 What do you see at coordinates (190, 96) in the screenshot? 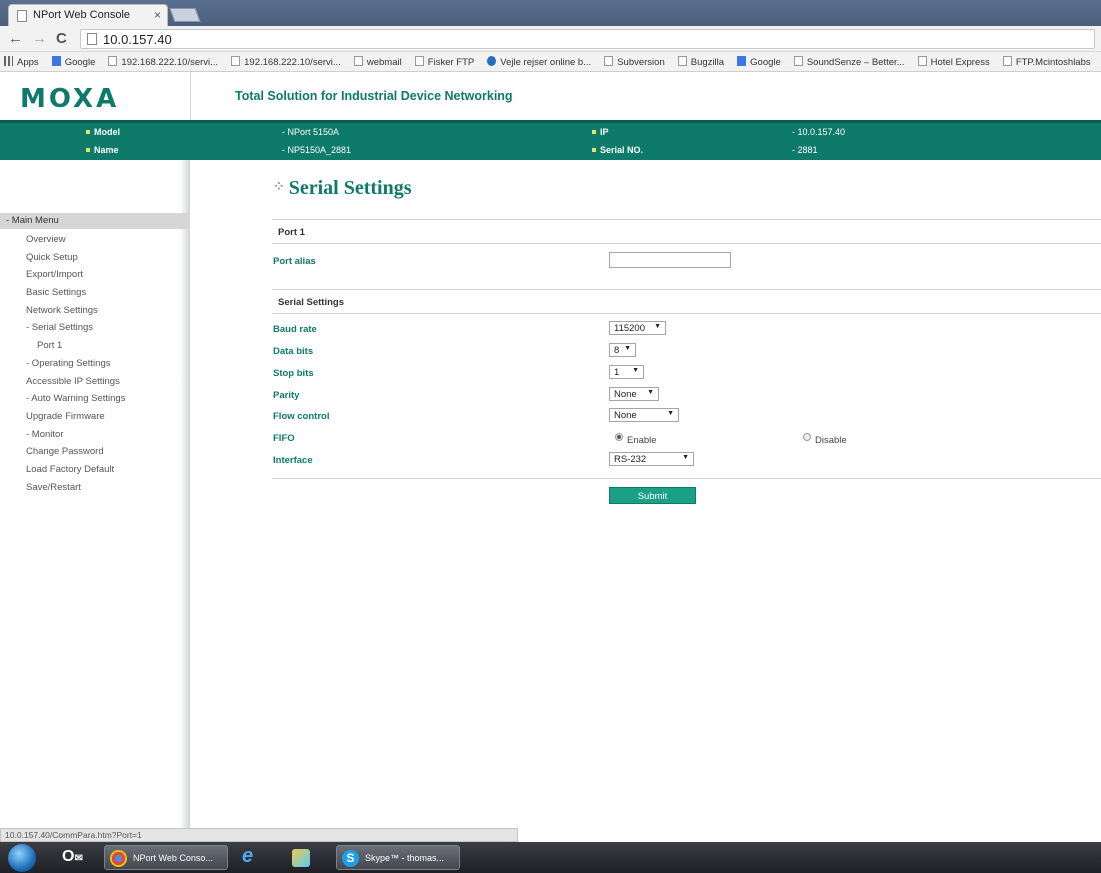
I see `header-divider` at bounding box center [190, 96].